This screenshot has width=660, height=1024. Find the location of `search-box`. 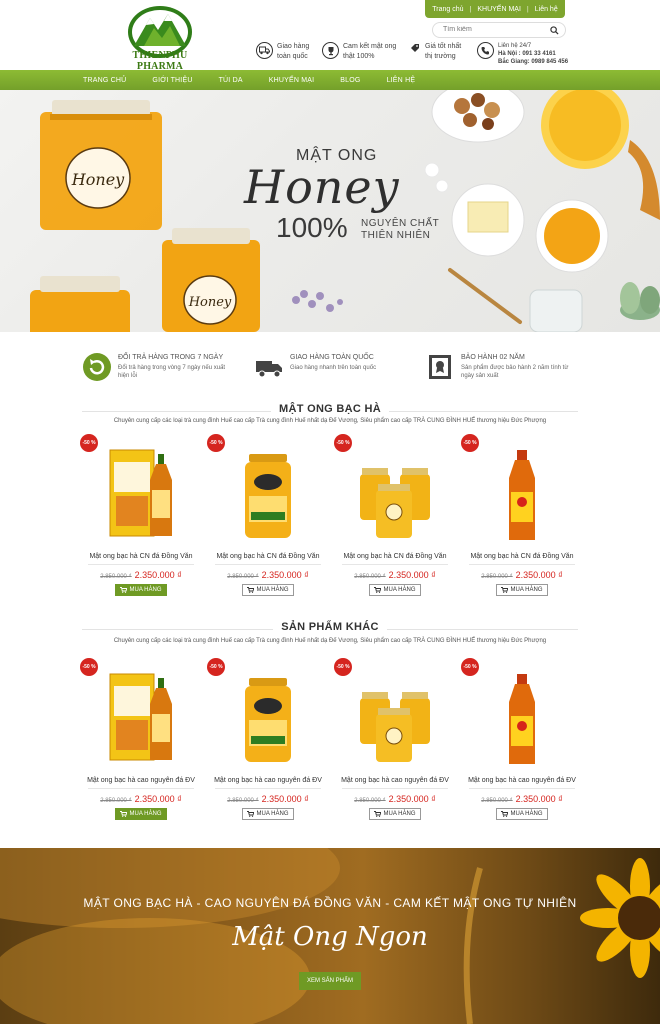

search-box is located at coordinates (499, 30).